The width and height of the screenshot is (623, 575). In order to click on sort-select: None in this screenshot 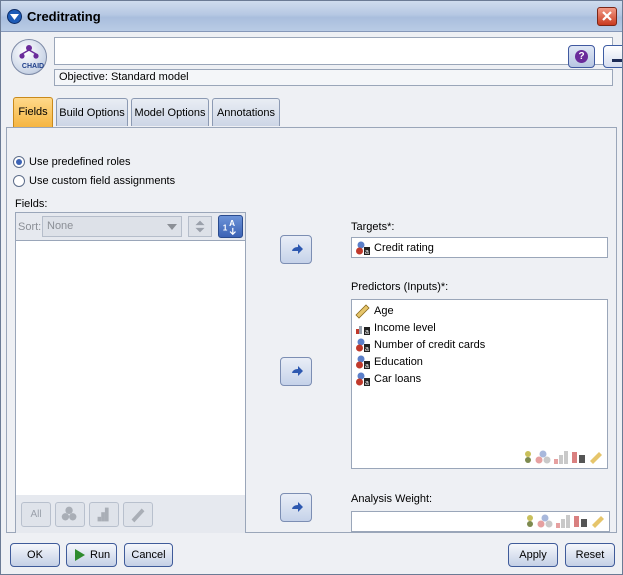, I will do `click(112, 226)`.